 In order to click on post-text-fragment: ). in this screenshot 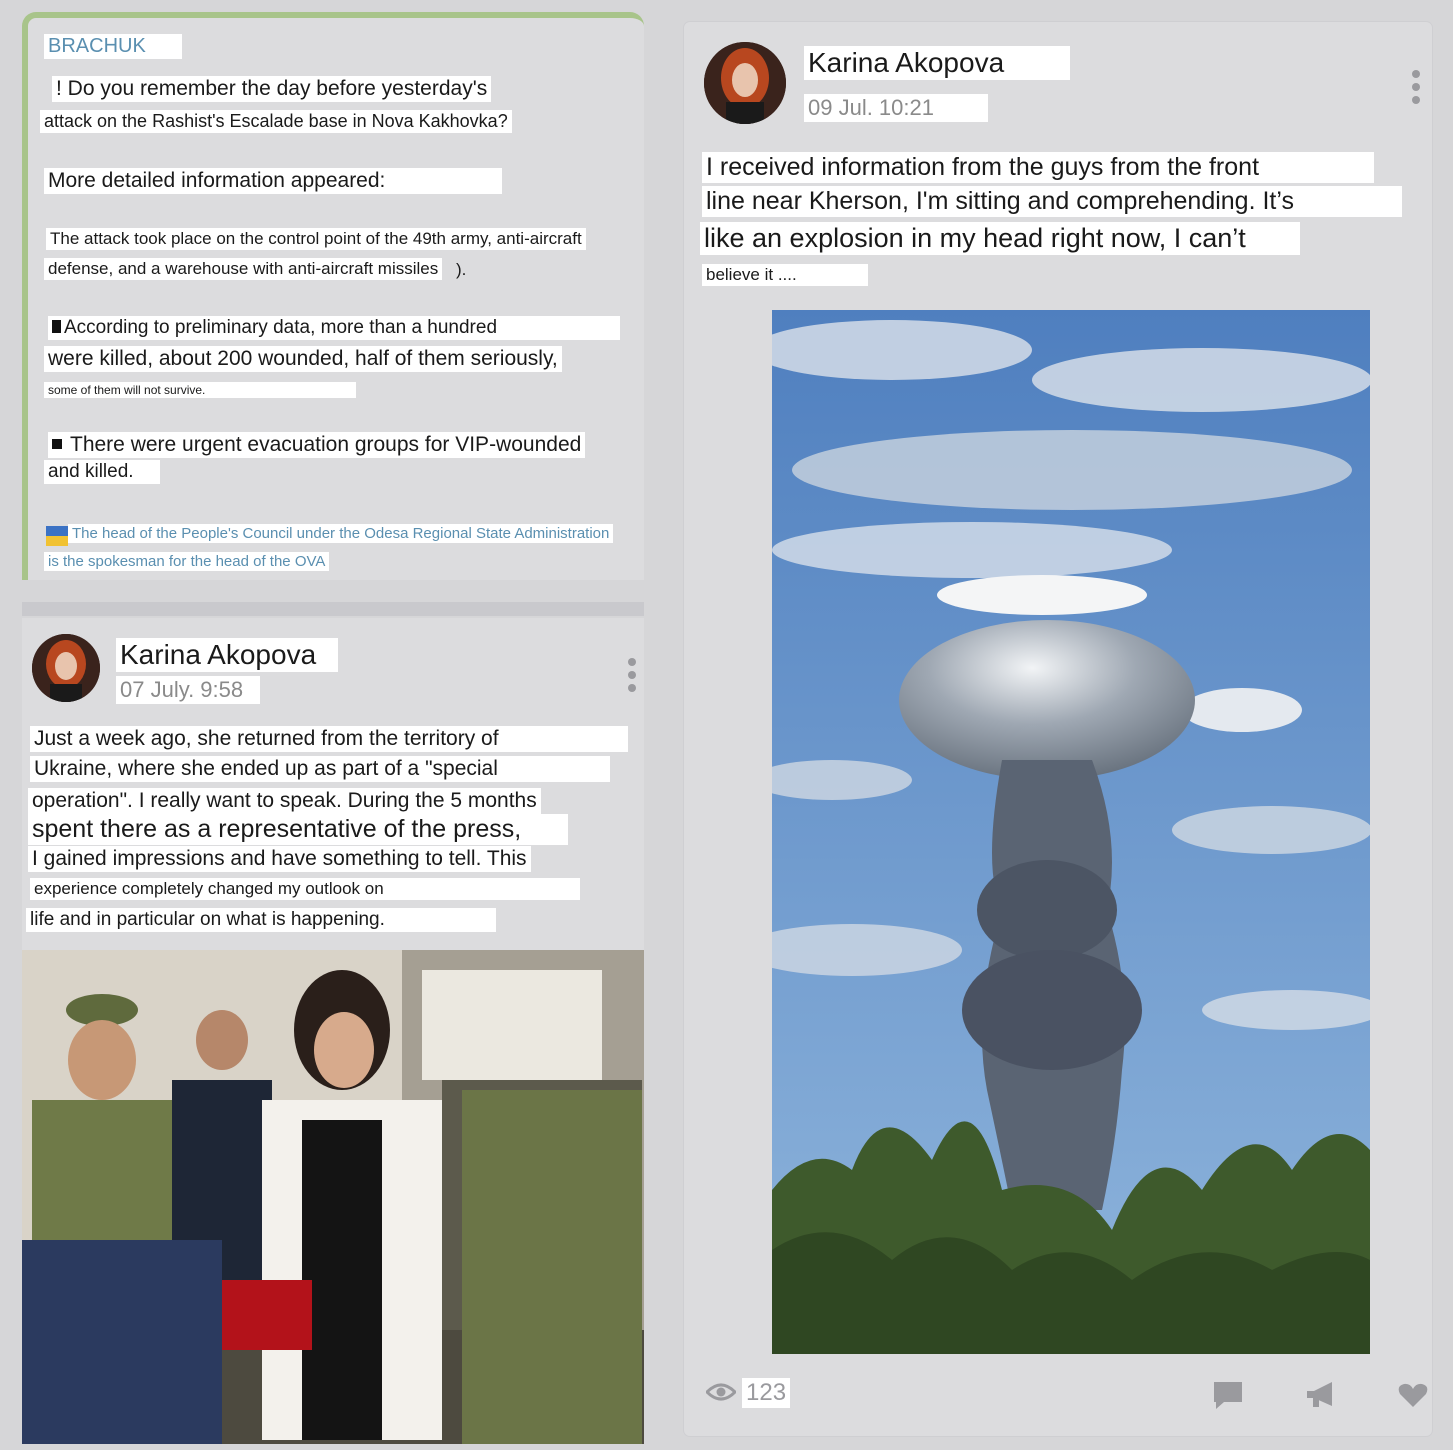, I will do `click(461, 269)`.